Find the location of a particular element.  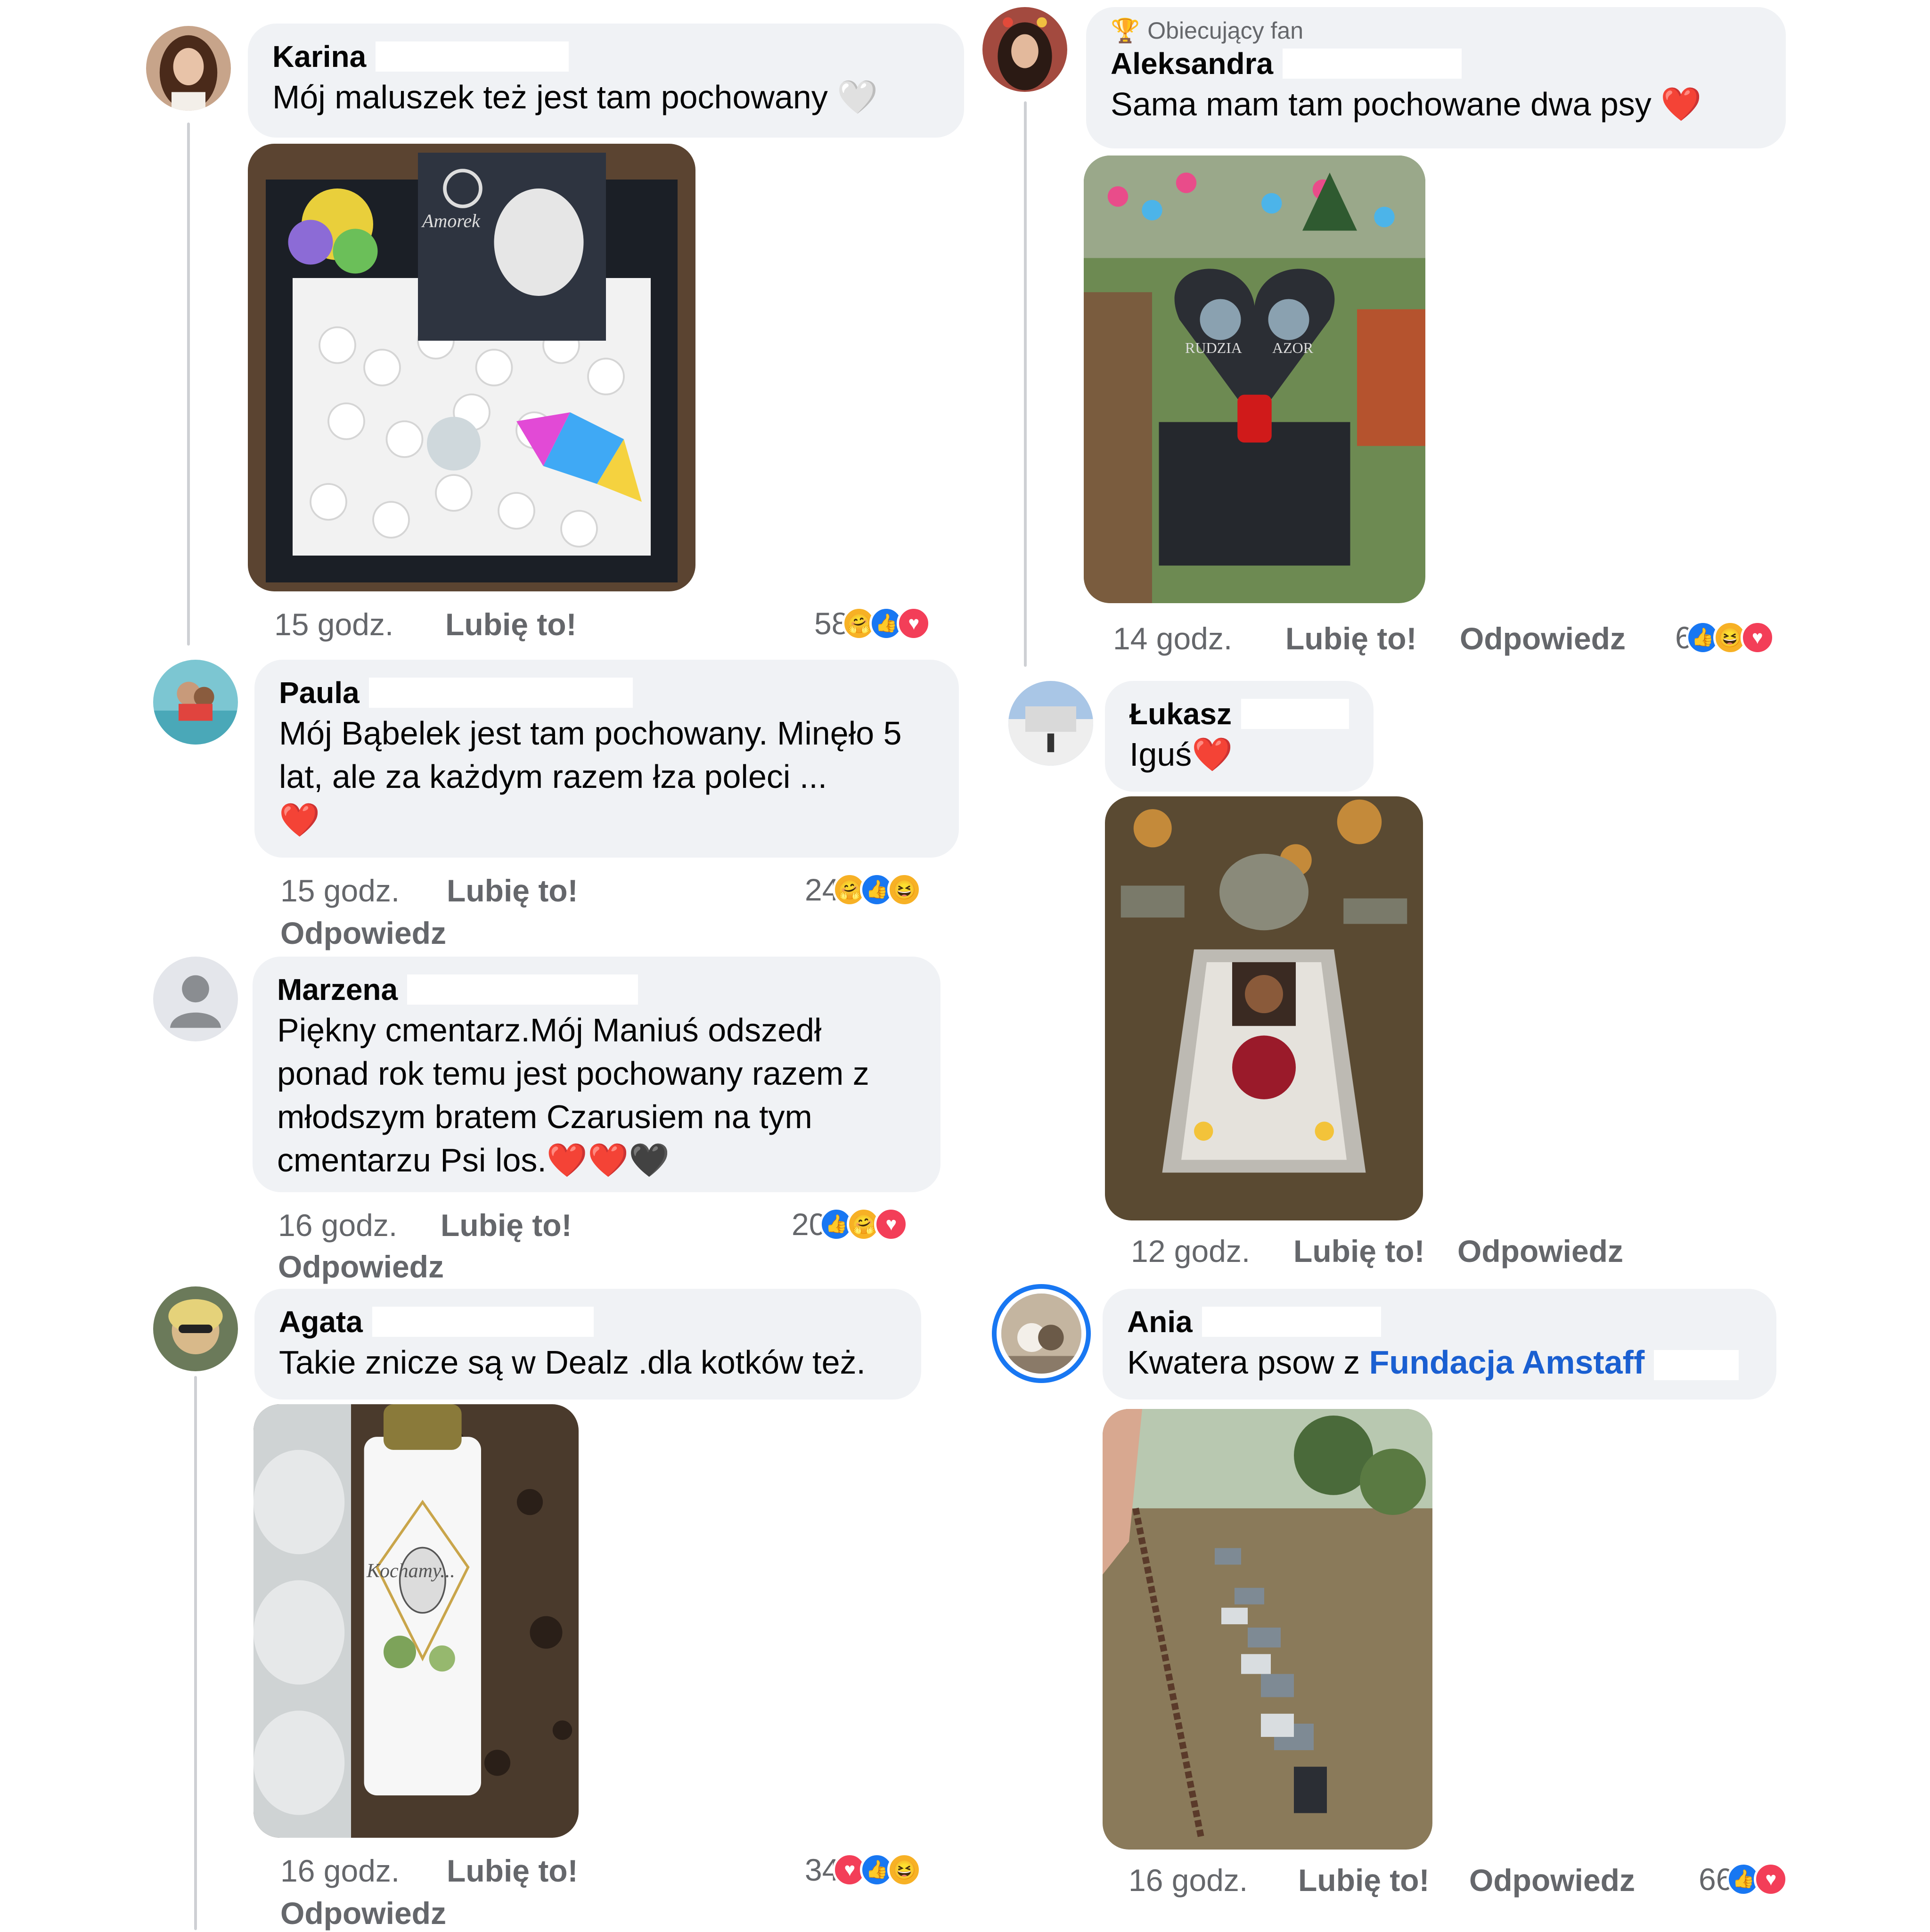

author-name: Marzena is located at coordinates (337, 989).